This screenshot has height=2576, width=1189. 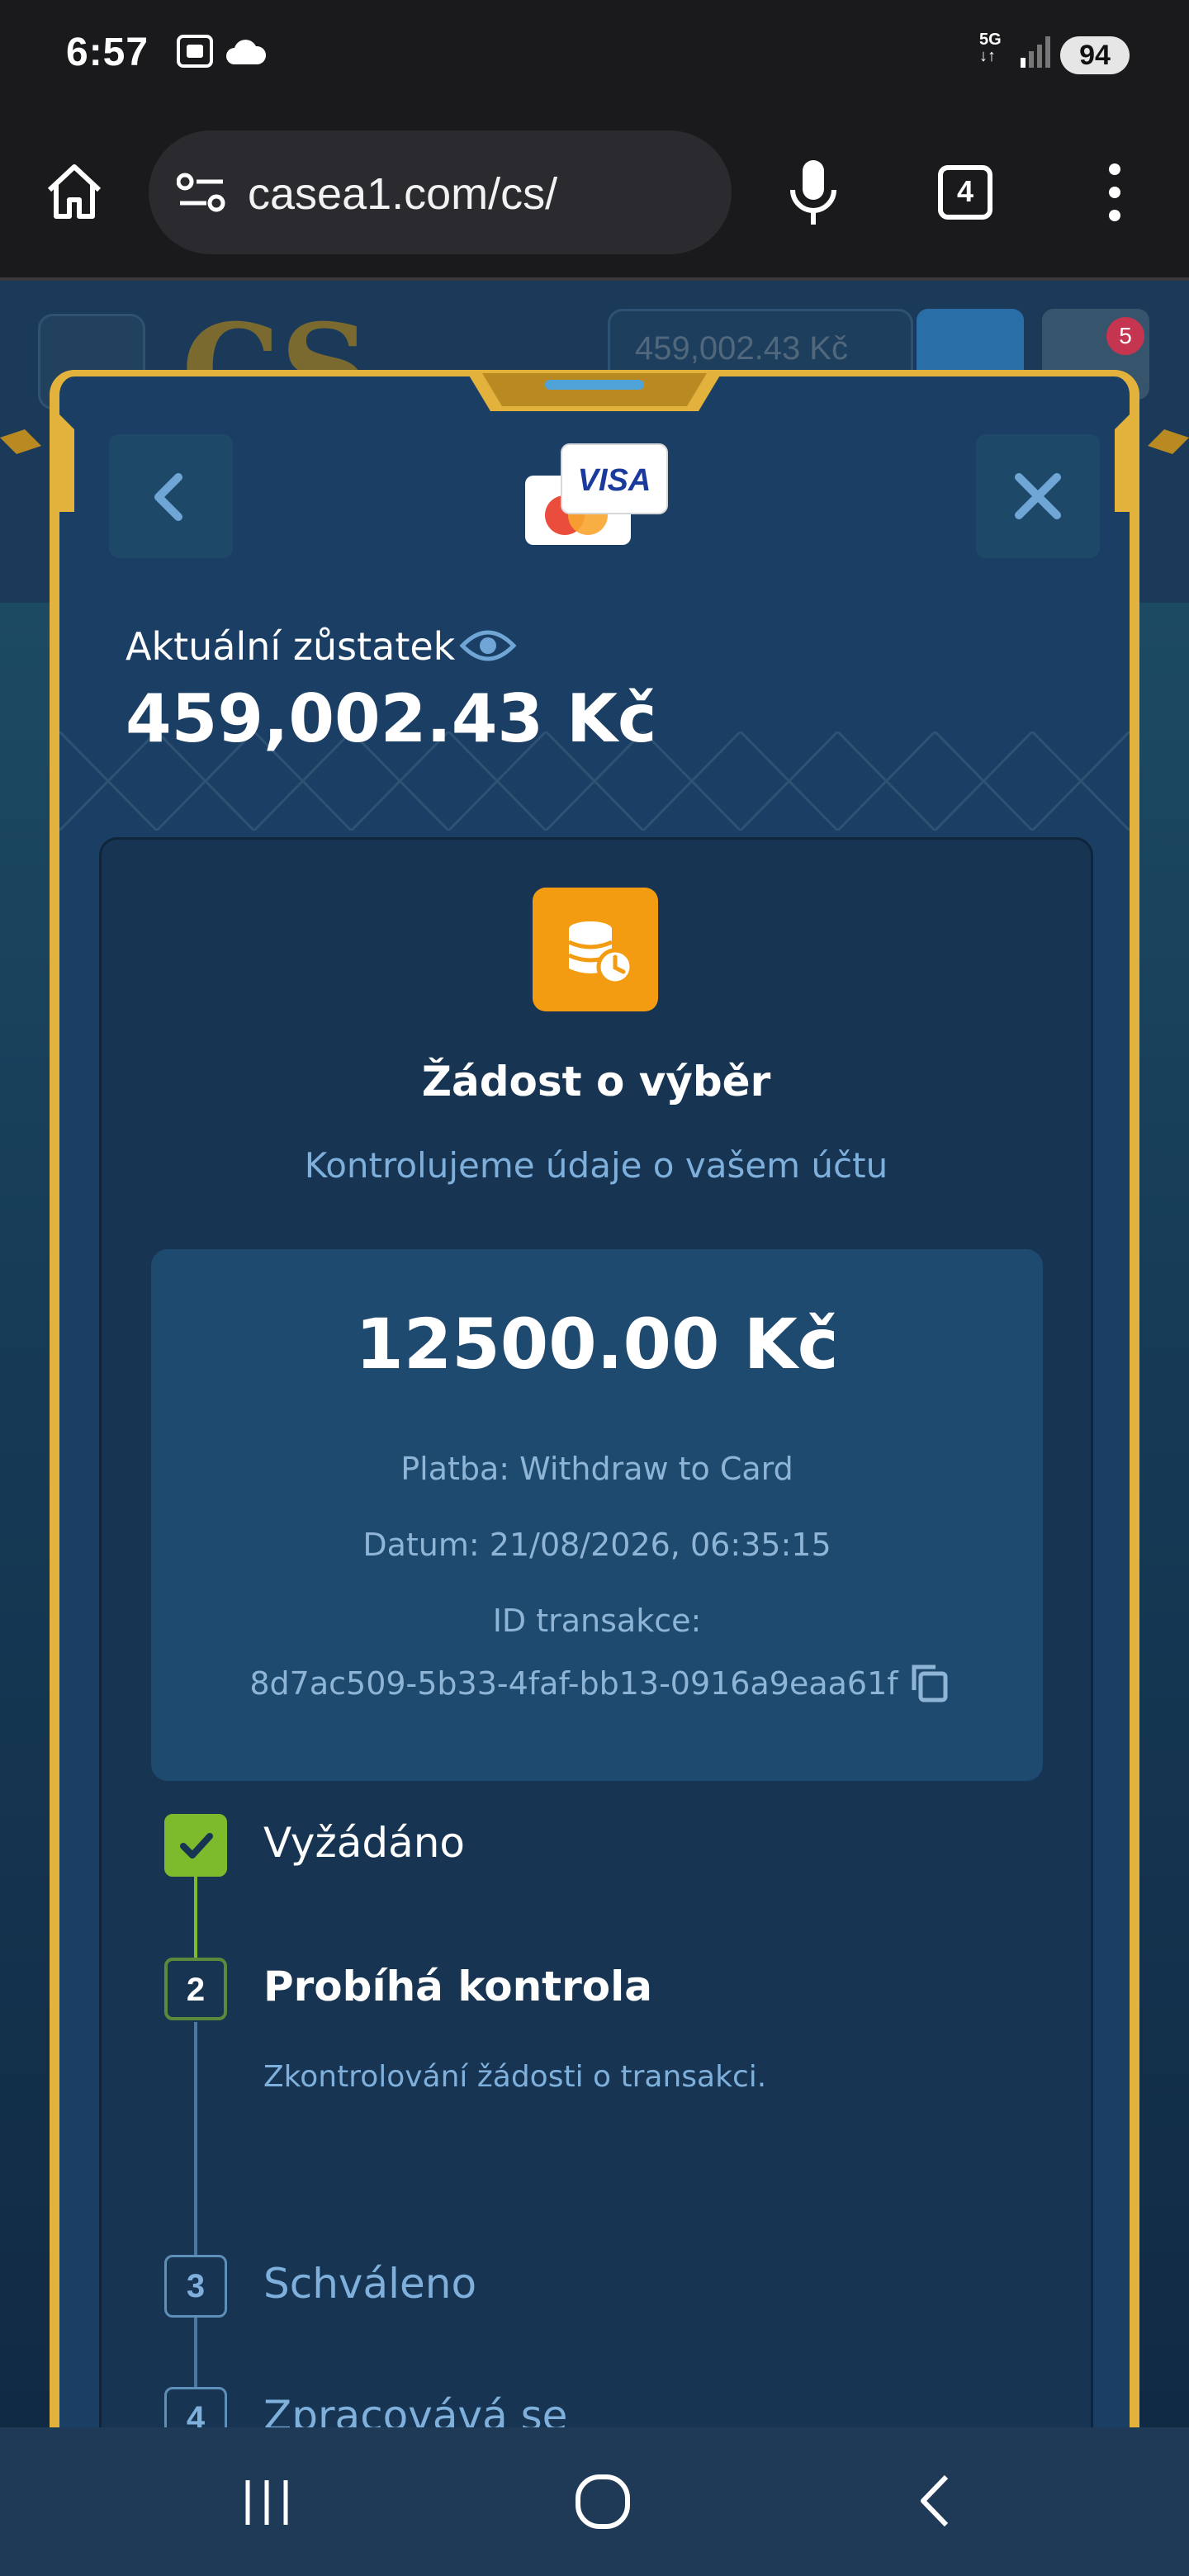 I want to click on home-nav-icon, so click(x=602, y=2501).